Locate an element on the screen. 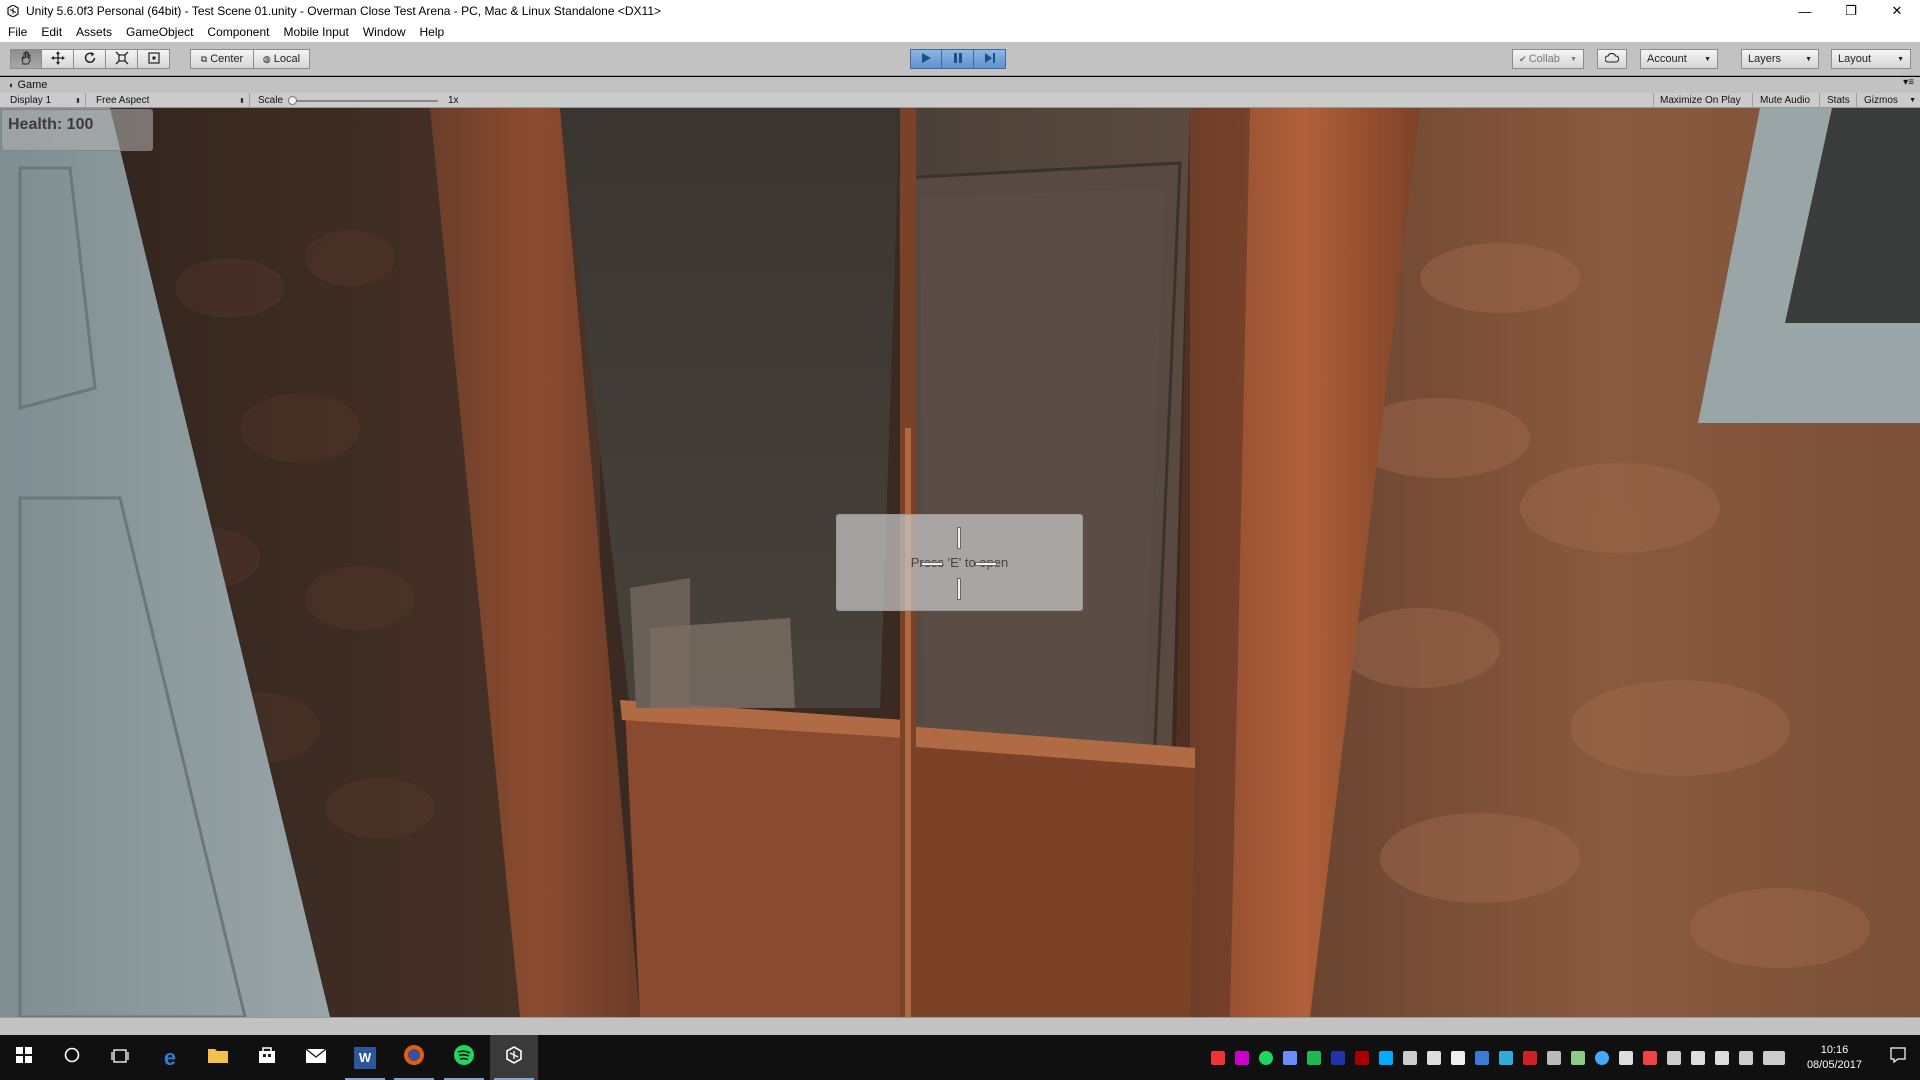  collab-dropdown: ✔ Collab ▼ is located at coordinates (1548, 59).